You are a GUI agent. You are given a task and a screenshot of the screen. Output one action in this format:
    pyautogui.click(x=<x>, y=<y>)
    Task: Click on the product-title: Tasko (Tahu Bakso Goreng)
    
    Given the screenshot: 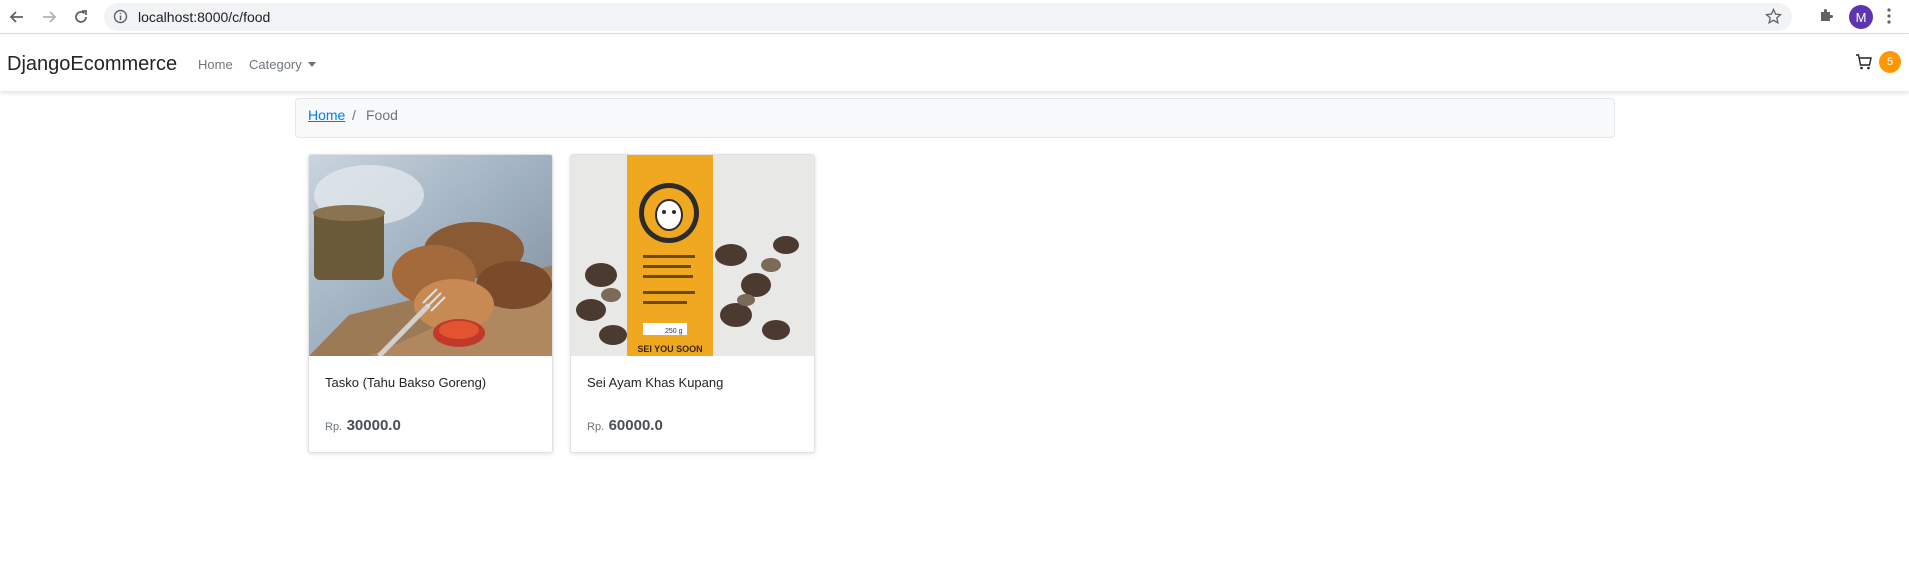 What is the action you would take?
    pyautogui.click(x=405, y=382)
    